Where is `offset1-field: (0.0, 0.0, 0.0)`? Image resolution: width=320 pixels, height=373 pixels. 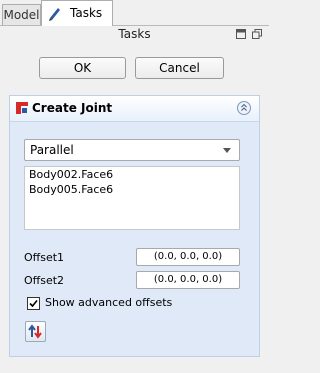 offset1-field: (0.0, 0.0, 0.0) is located at coordinates (188, 257).